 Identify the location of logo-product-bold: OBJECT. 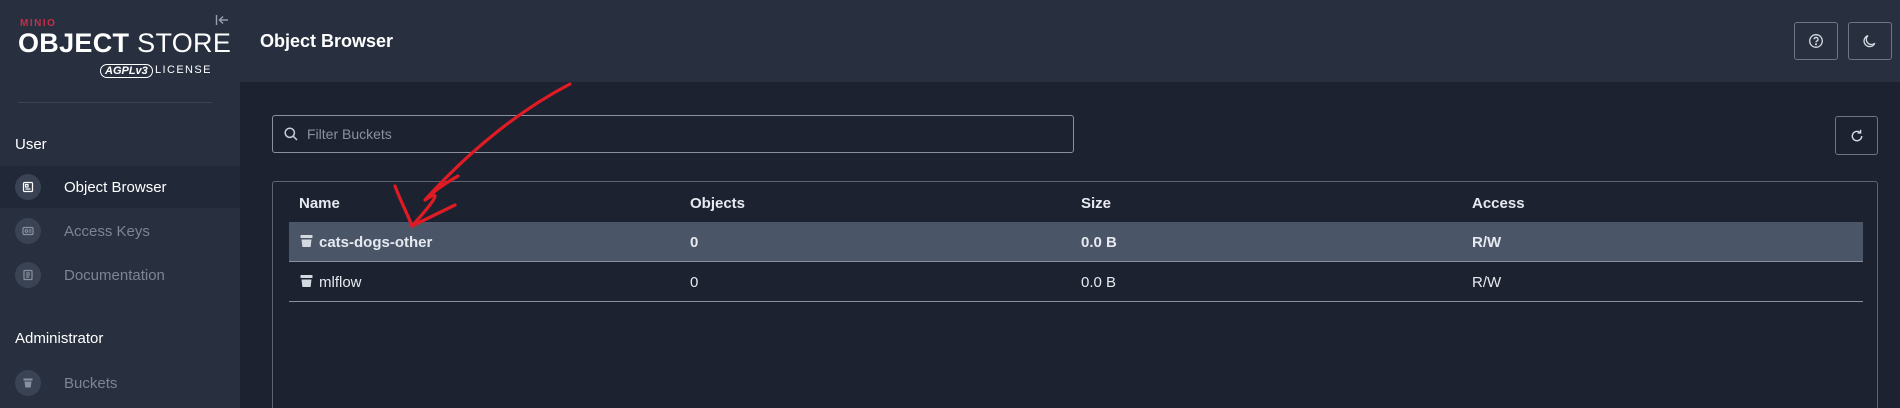
(74, 43).